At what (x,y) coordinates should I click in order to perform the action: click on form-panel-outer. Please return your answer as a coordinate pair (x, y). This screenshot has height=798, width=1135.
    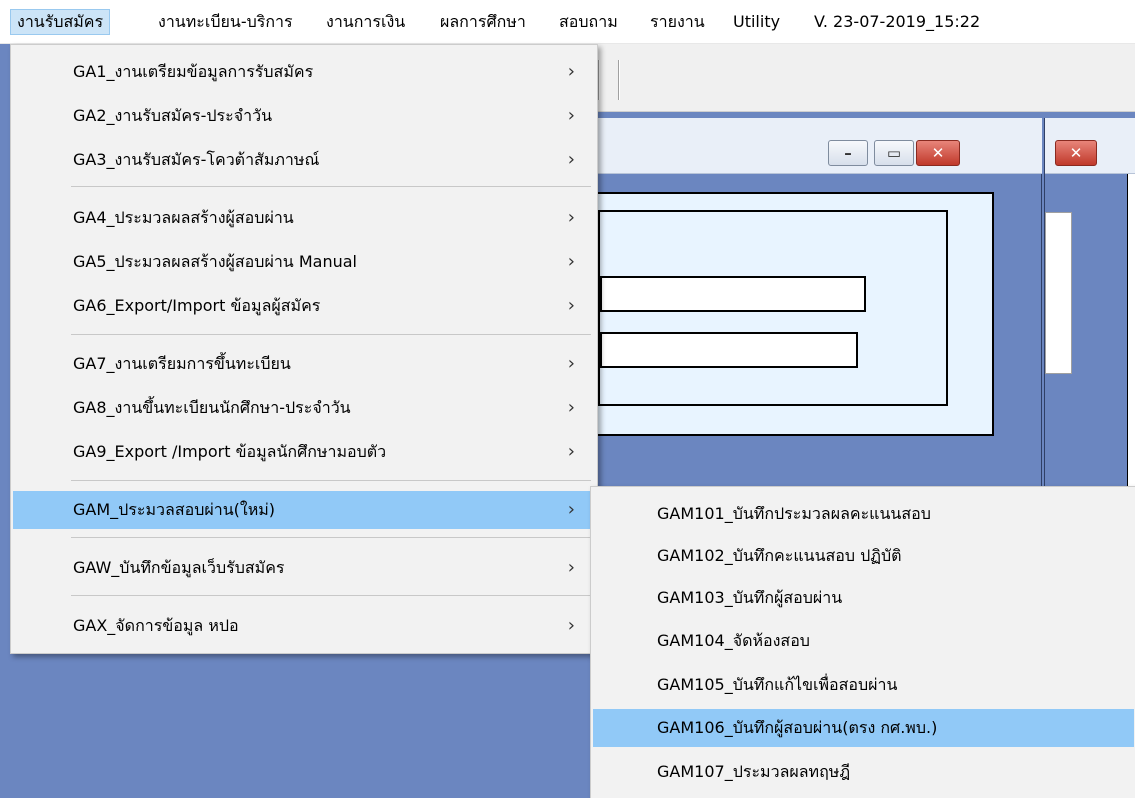
    Looking at the image, I should click on (795, 314).